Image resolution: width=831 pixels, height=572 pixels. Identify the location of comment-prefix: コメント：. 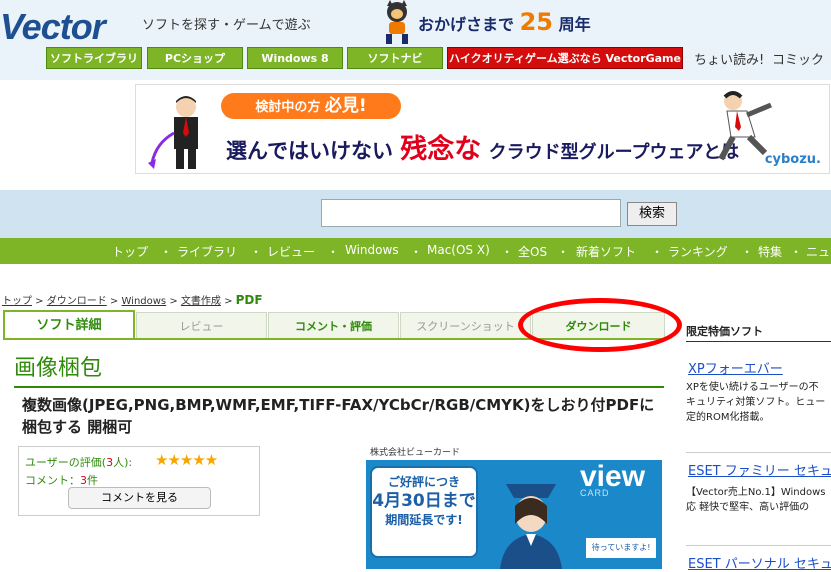
(52, 480).